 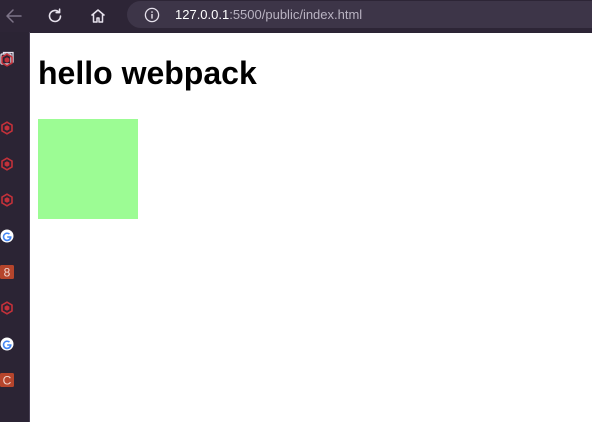 I want to click on vertical-tab-sidebar: 8C, so click(x=15, y=227).